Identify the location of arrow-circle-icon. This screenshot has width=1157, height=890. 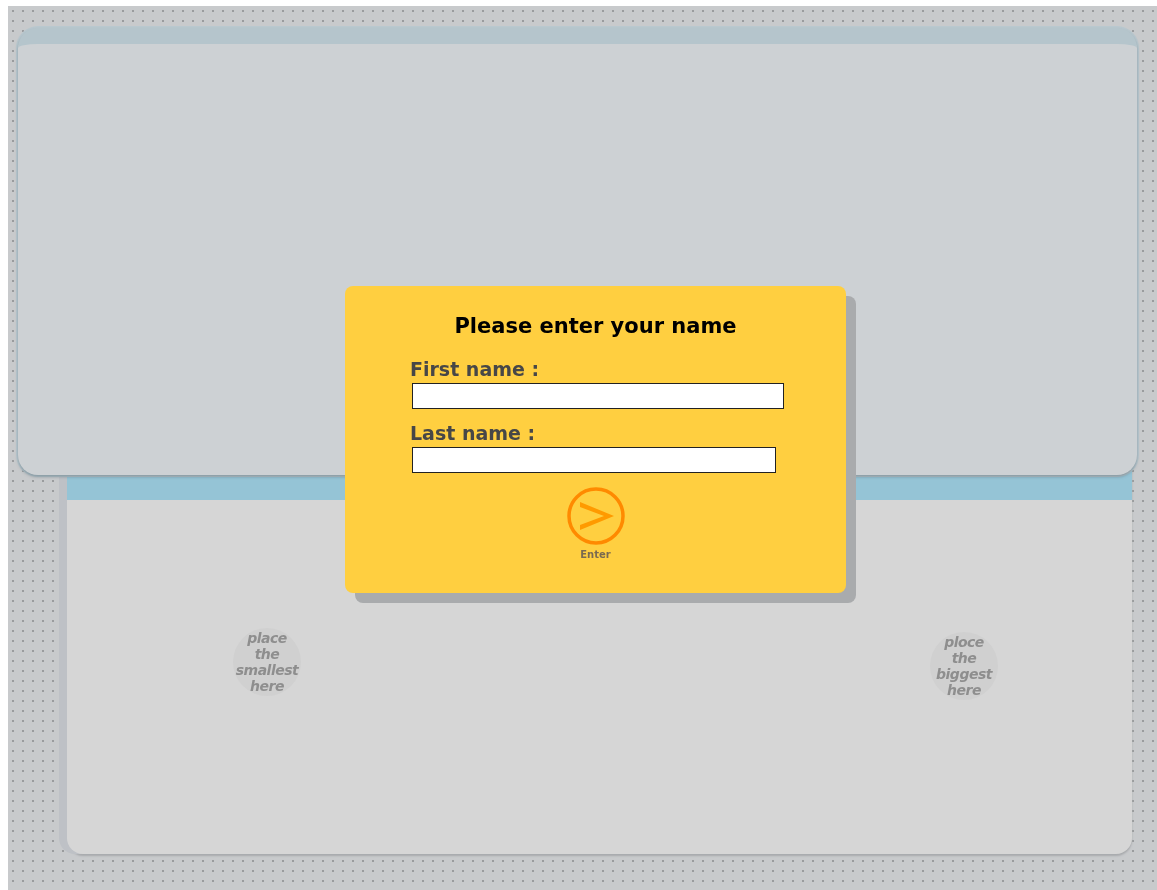
(595, 516).